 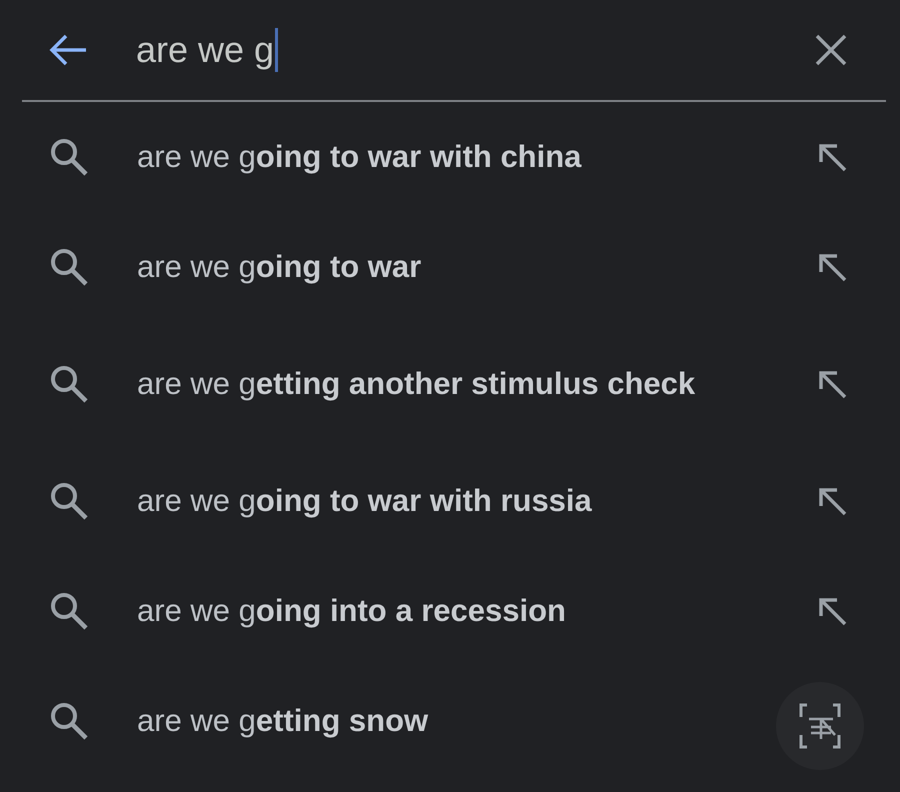 What do you see at coordinates (831, 50) in the screenshot?
I see `close-icon` at bounding box center [831, 50].